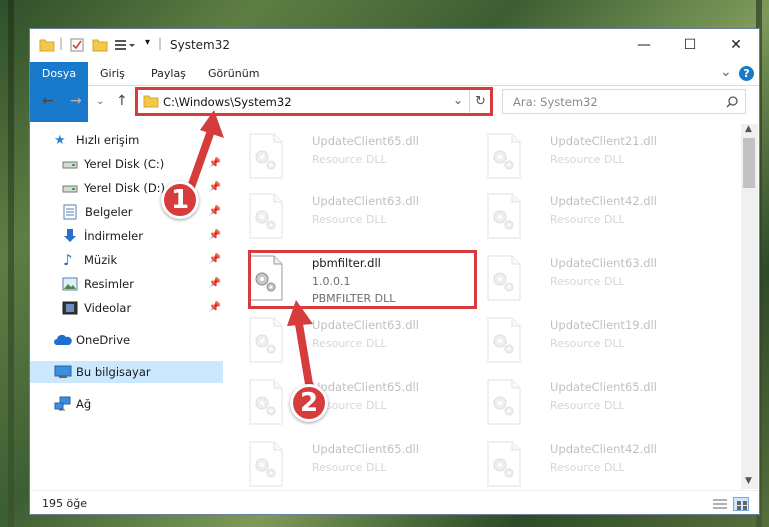  Describe the element at coordinates (11, 263) in the screenshot. I see `background-tree` at that location.